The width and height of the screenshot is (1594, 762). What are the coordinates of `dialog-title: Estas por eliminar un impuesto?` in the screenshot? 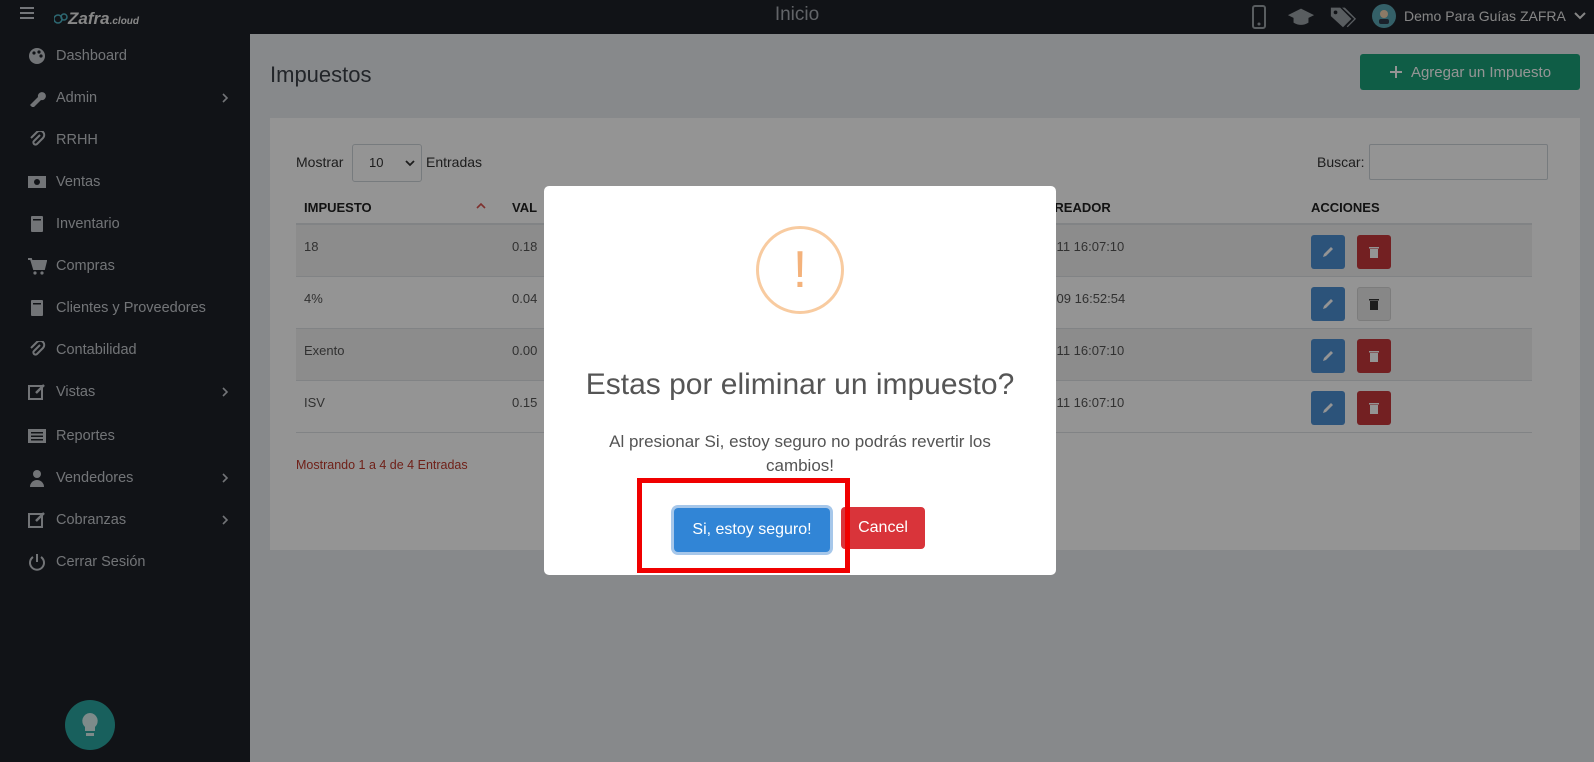 It's located at (800, 384).